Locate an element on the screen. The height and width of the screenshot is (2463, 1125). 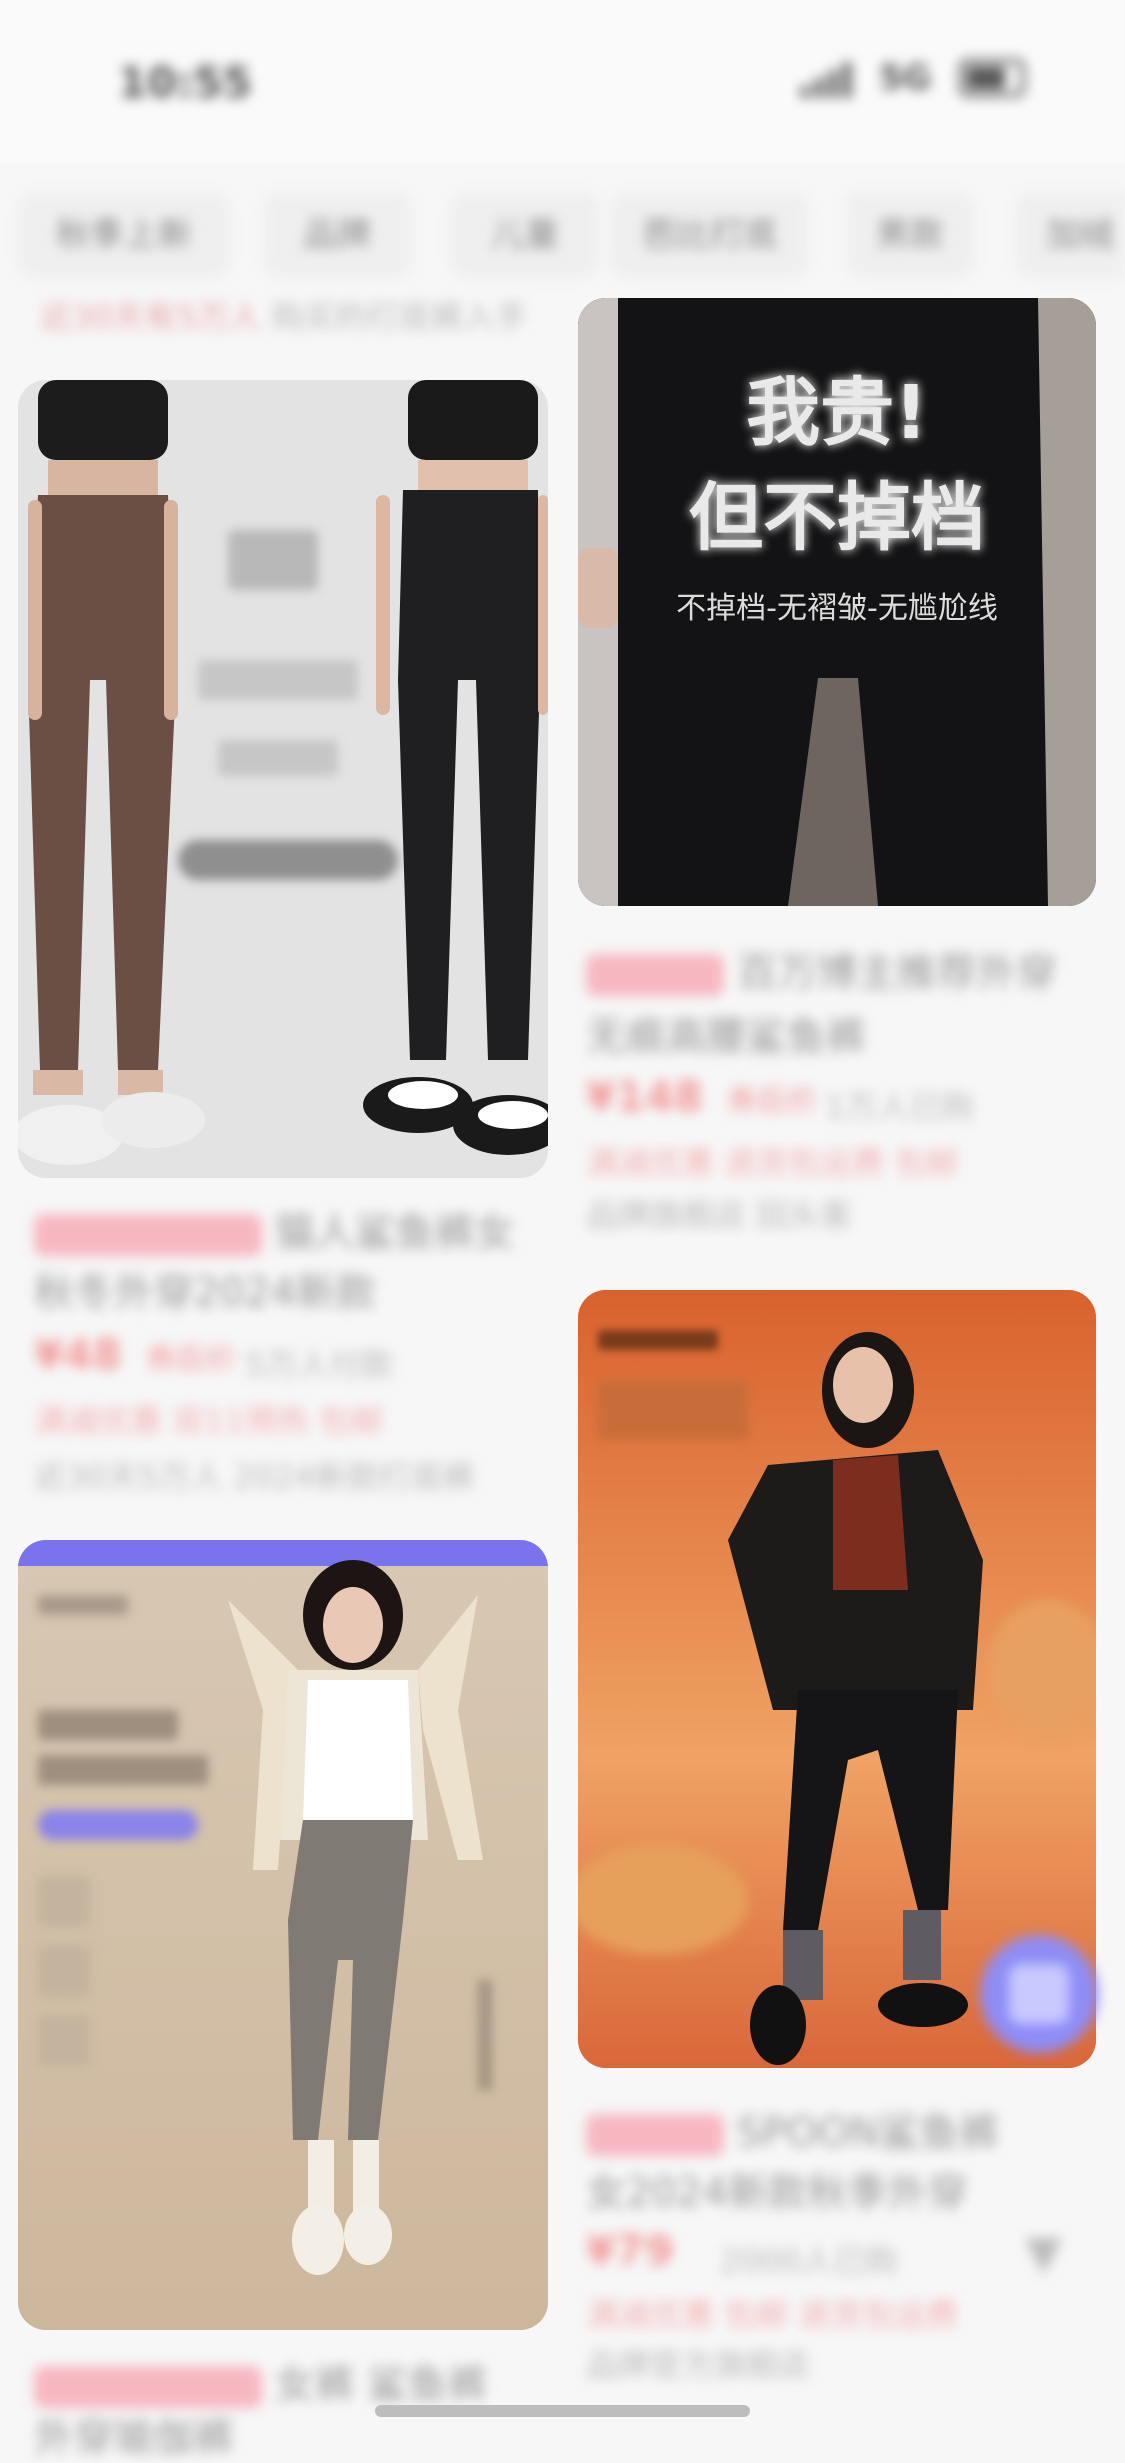
product-image-leggings-closeup: 我贵! 但不掉档 不掉档-无褶皱-无尴尬线 is located at coordinates (837, 602).